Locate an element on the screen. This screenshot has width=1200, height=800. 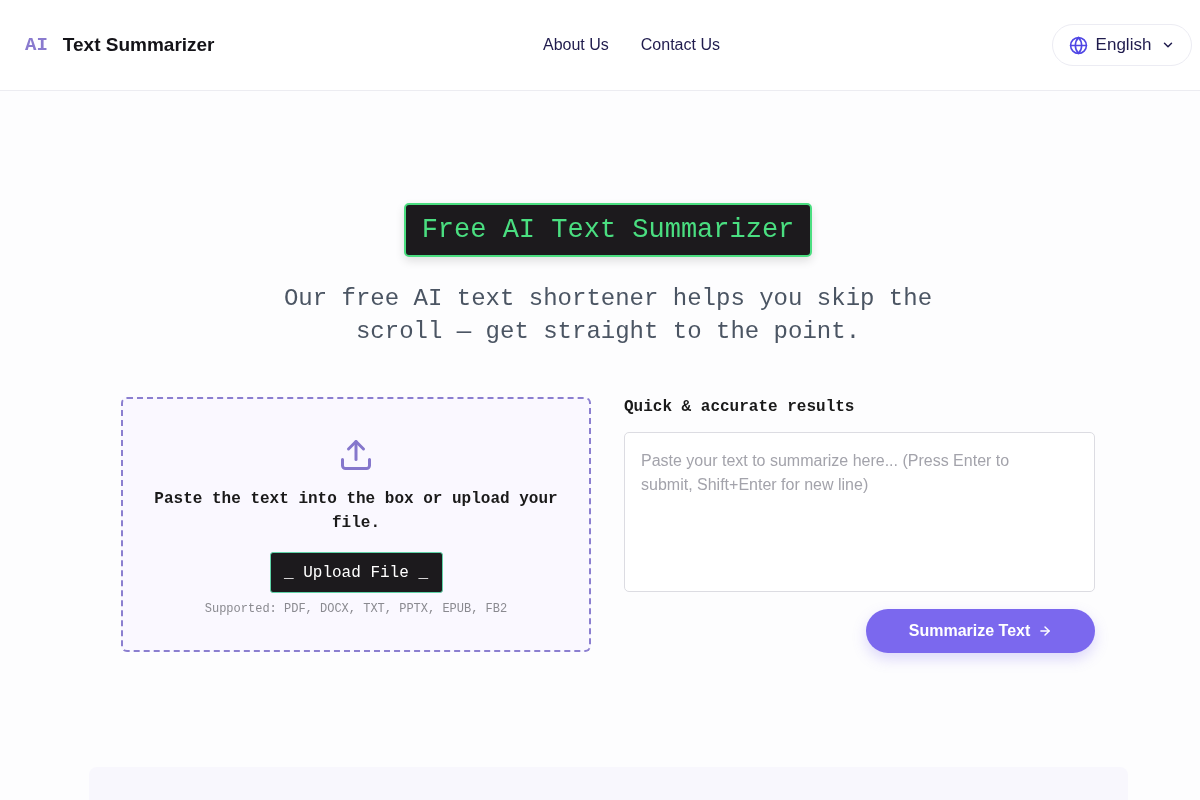
hero-title: Free AI Text Summarizer is located at coordinates (608, 230).